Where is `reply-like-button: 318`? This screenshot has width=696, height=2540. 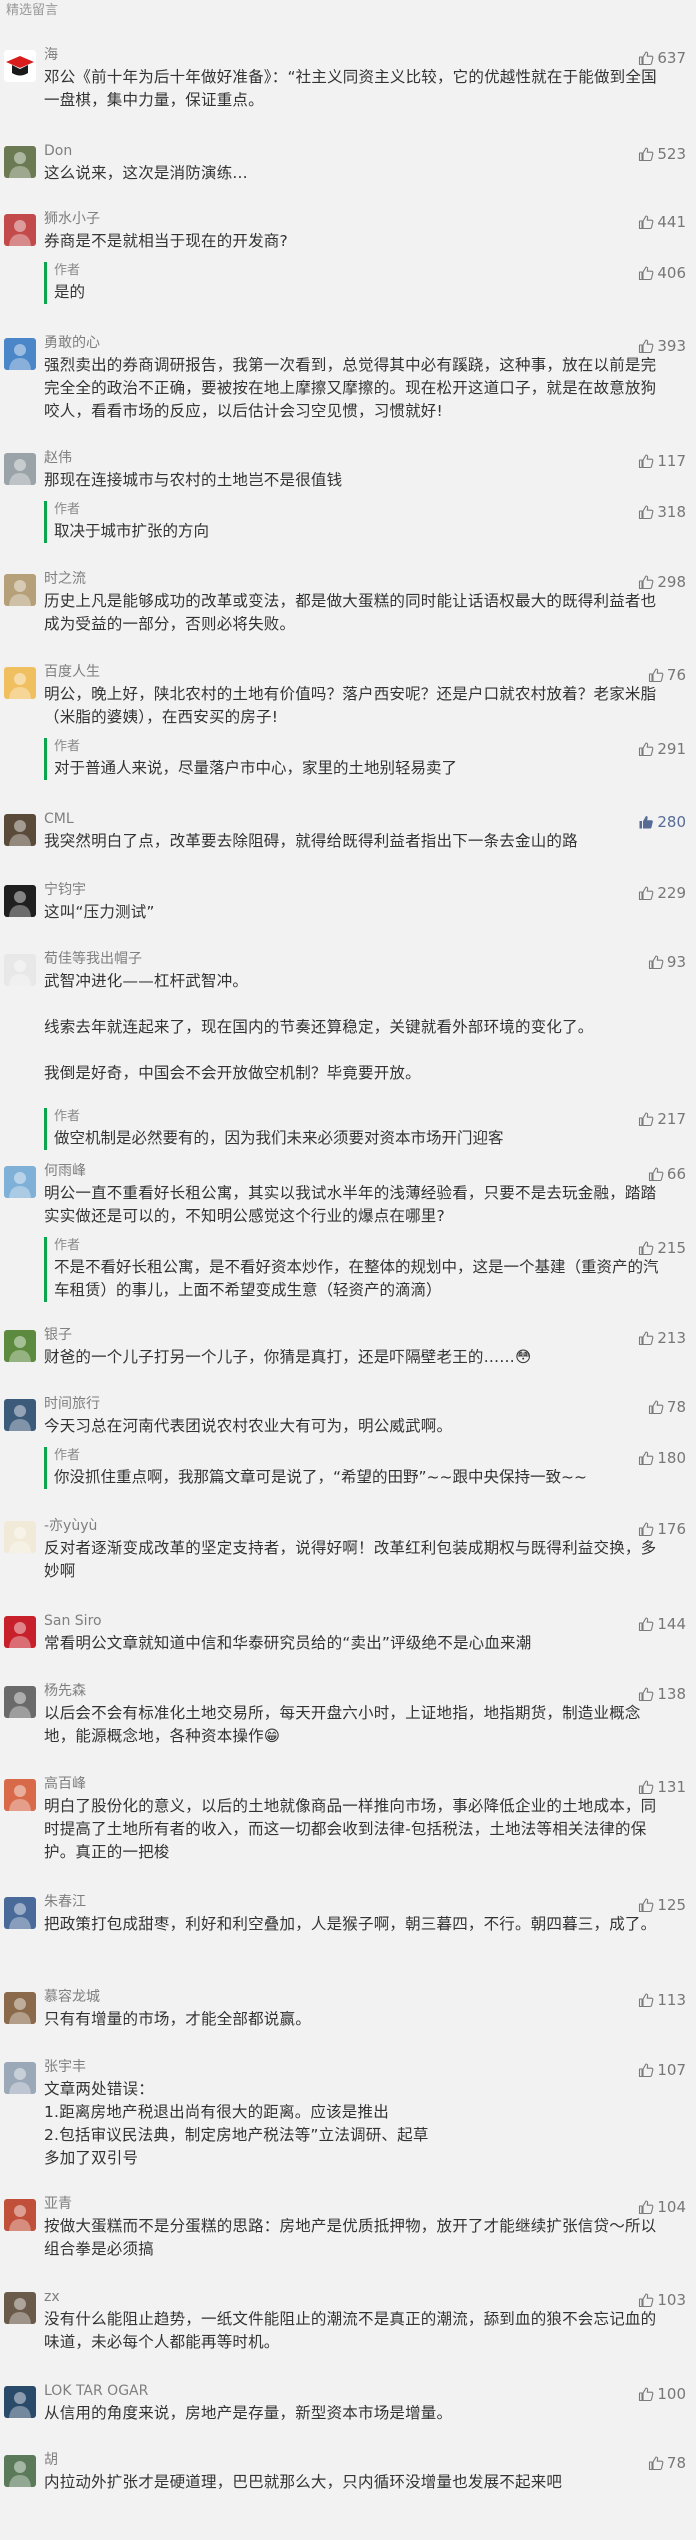 reply-like-button: 318 is located at coordinates (662, 512).